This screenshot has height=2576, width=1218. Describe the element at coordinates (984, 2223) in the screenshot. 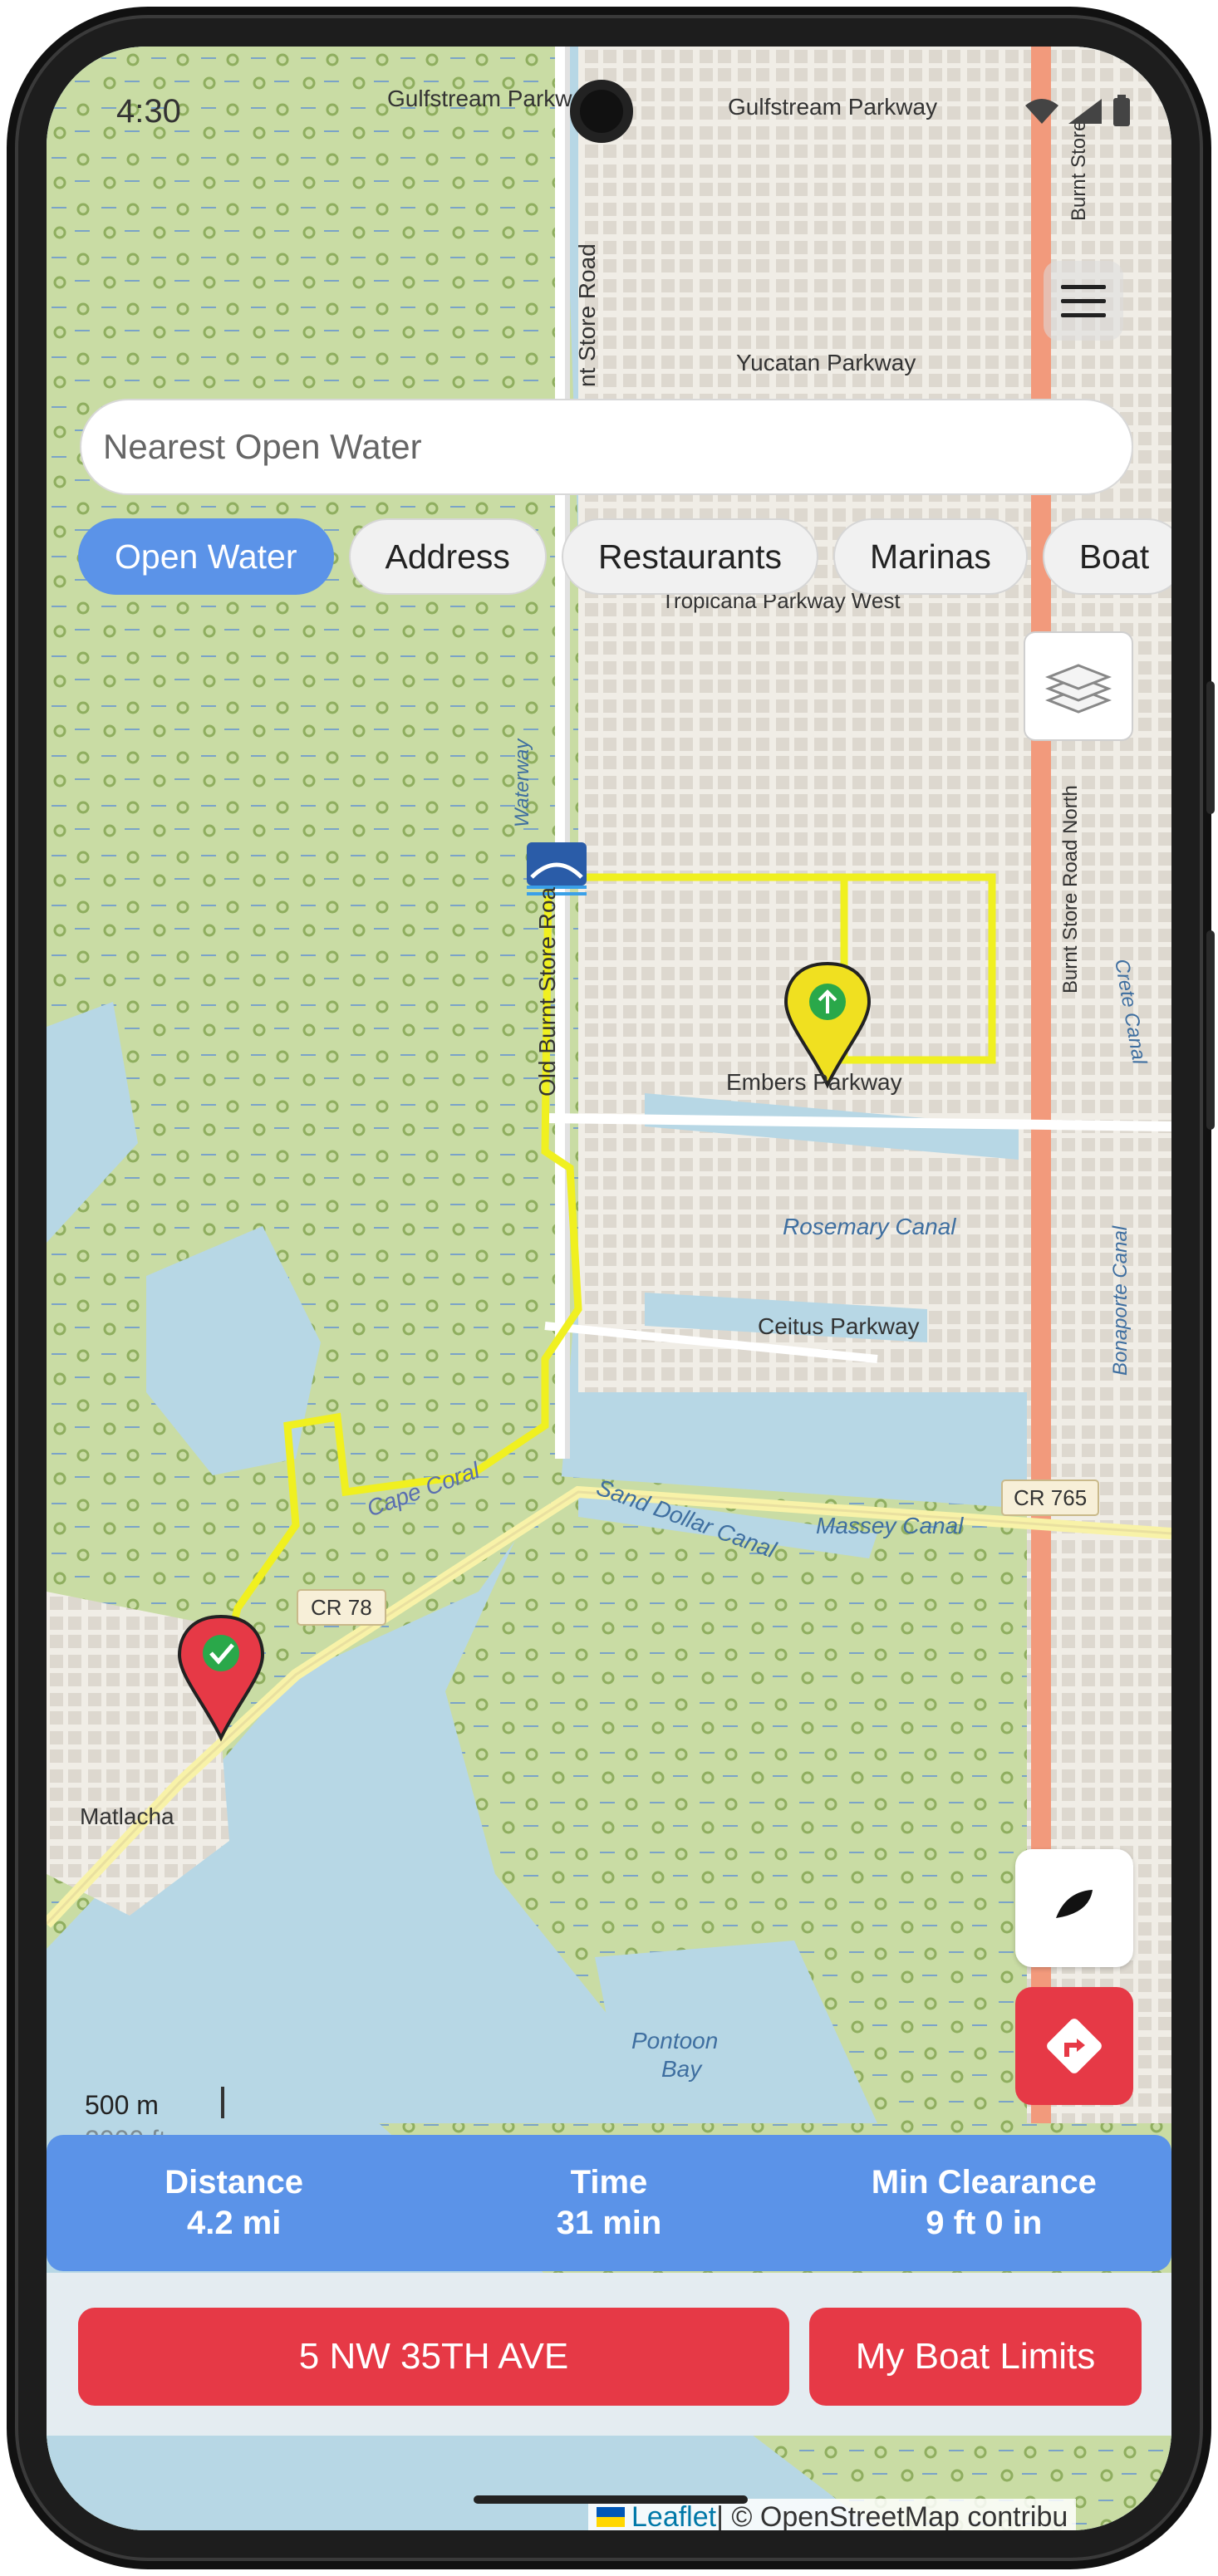

I see `stat-clearance-value: 9 ft 0 in` at that location.